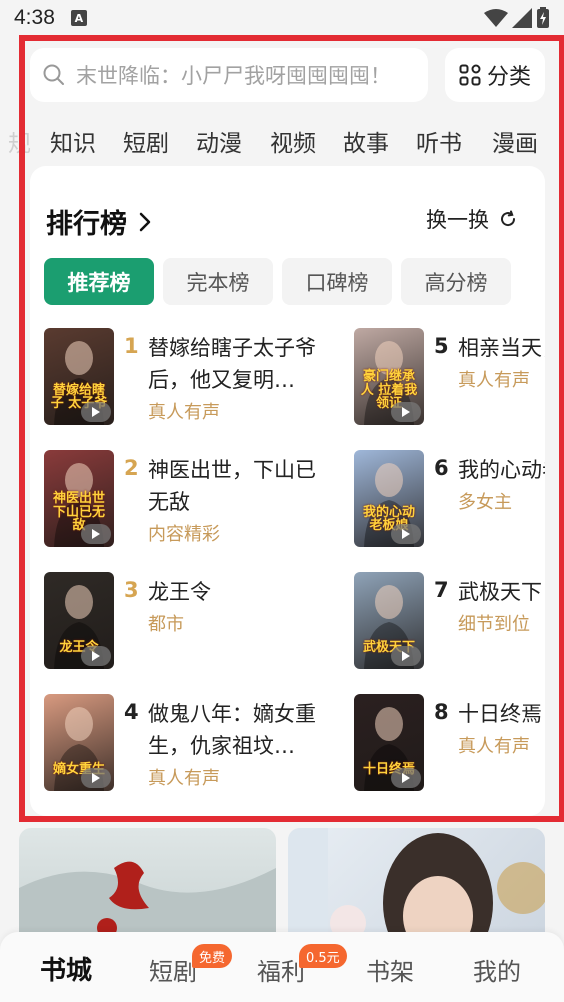  Describe the element at coordinates (79, 620) in the screenshot. I see `book-cover: 龙王令` at that location.